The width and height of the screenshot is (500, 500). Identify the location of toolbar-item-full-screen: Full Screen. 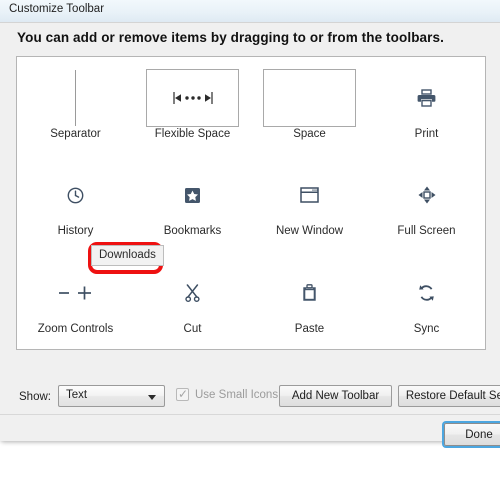
(426, 202).